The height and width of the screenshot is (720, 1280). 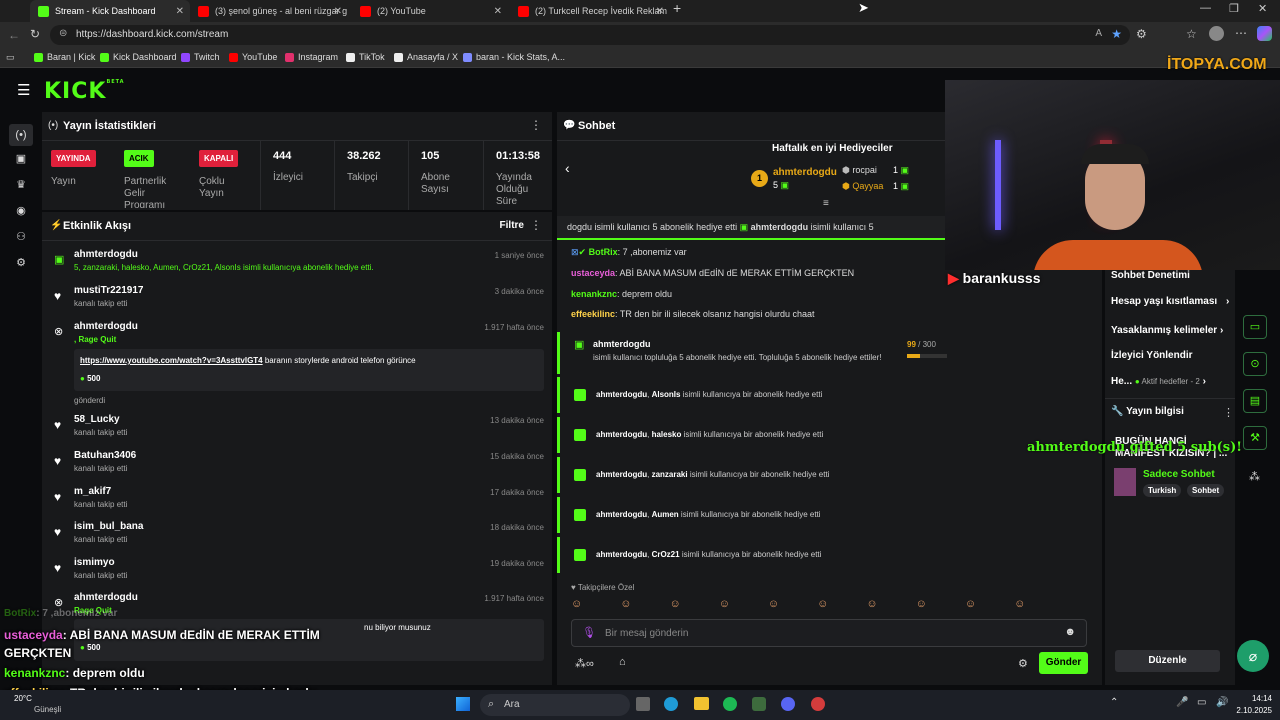 What do you see at coordinates (512, 225) in the screenshot?
I see `filter-button: Filtre` at bounding box center [512, 225].